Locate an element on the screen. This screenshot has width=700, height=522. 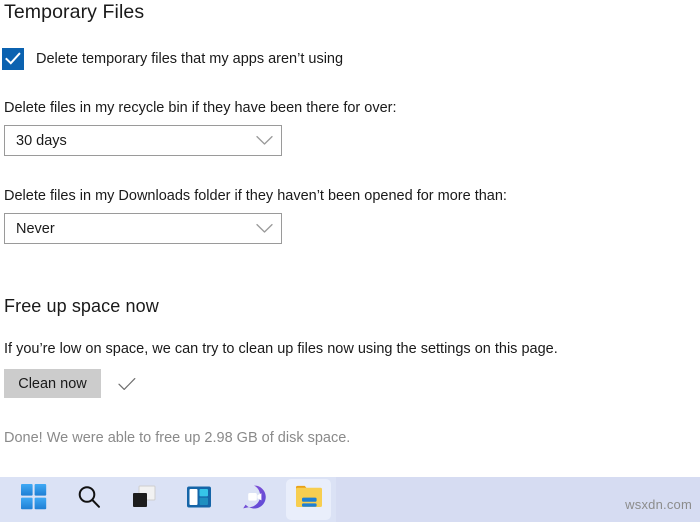
taskbar-icon-group is located at coordinates (171, 499).